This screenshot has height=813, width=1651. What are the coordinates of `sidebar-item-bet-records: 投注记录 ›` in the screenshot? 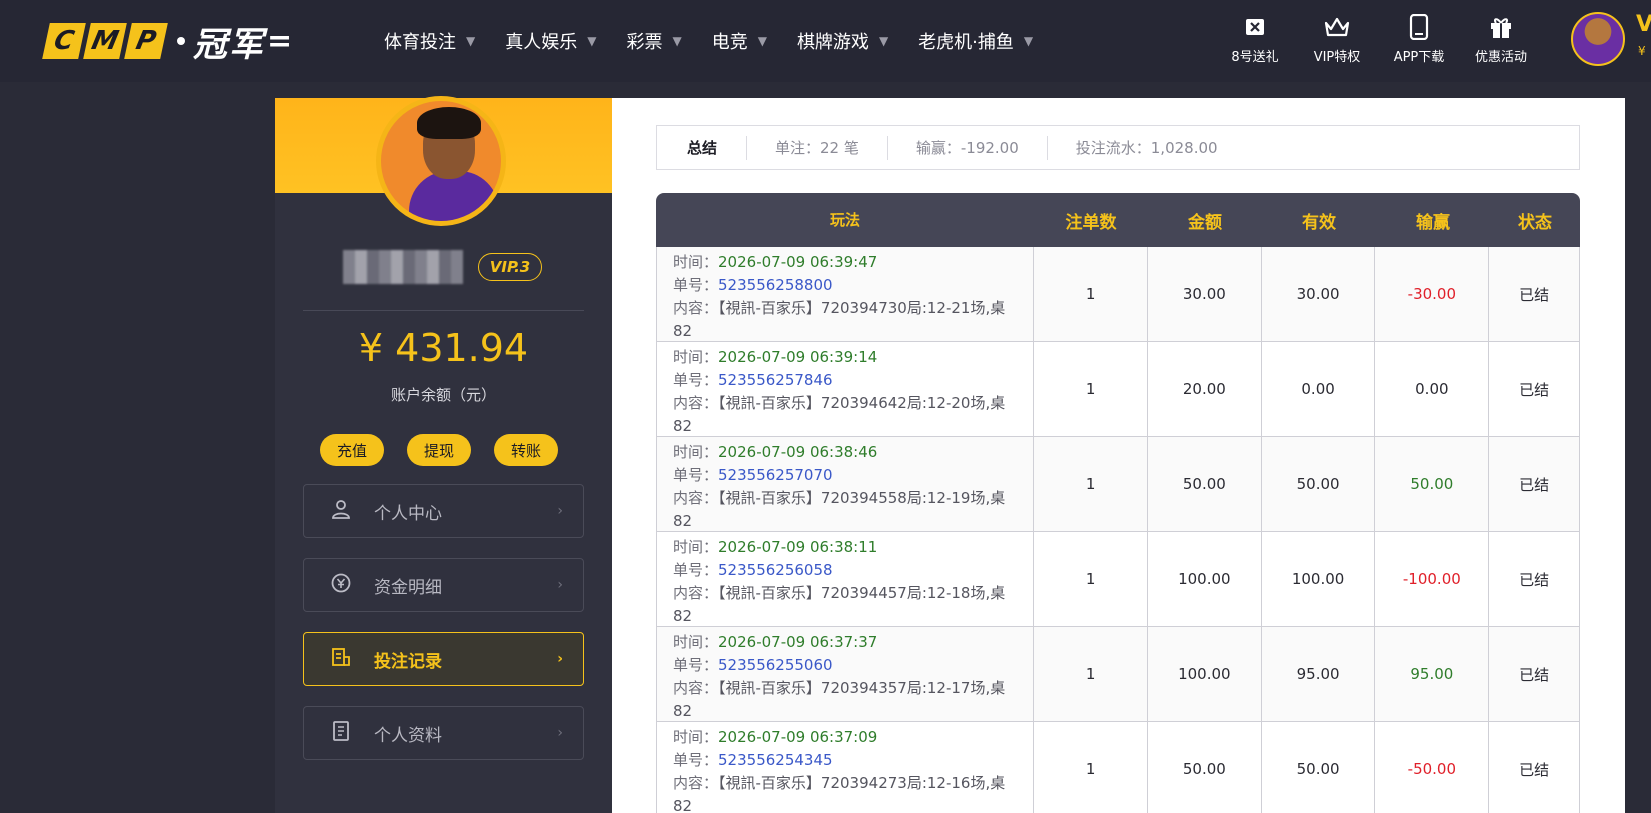 It's located at (443, 659).